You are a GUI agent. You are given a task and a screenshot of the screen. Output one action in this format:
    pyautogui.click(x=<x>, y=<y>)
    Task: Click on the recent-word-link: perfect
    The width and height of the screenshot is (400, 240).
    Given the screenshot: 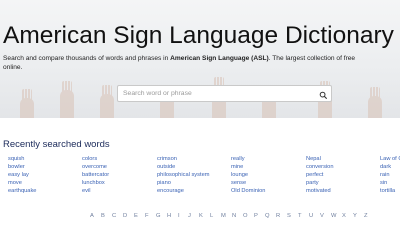 What is the action you would take?
    pyautogui.click(x=342, y=175)
    